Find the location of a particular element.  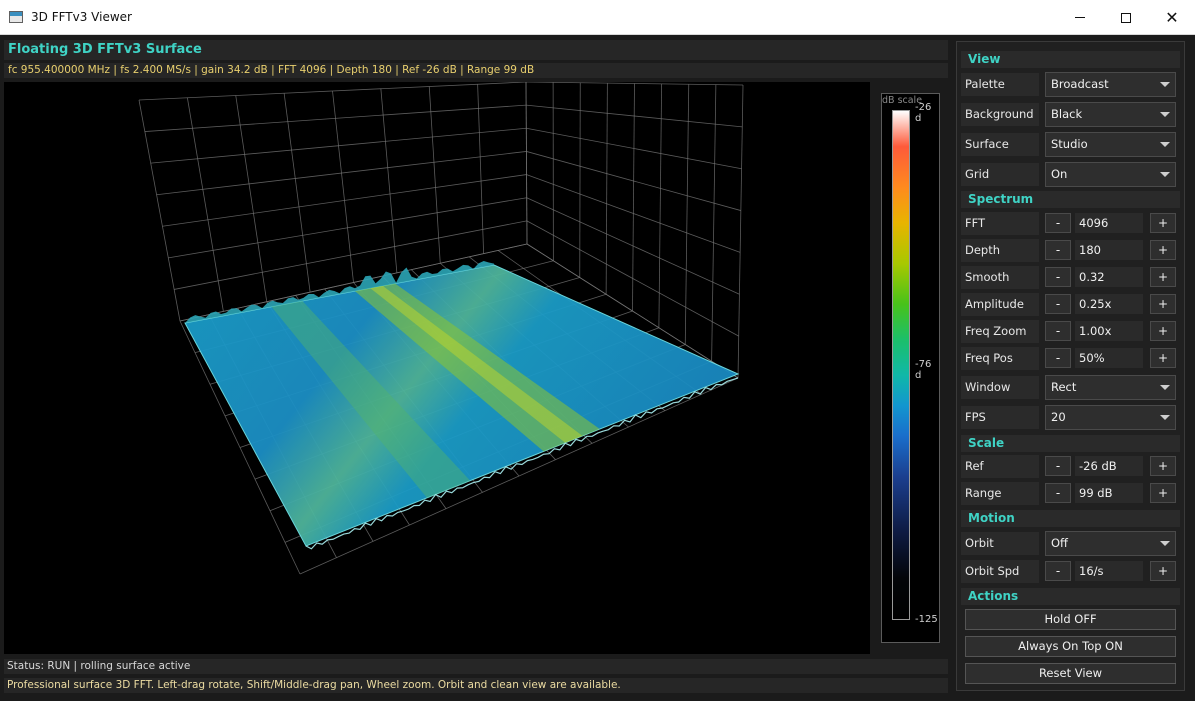

section-scale: Scale is located at coordinates (1070, 443).